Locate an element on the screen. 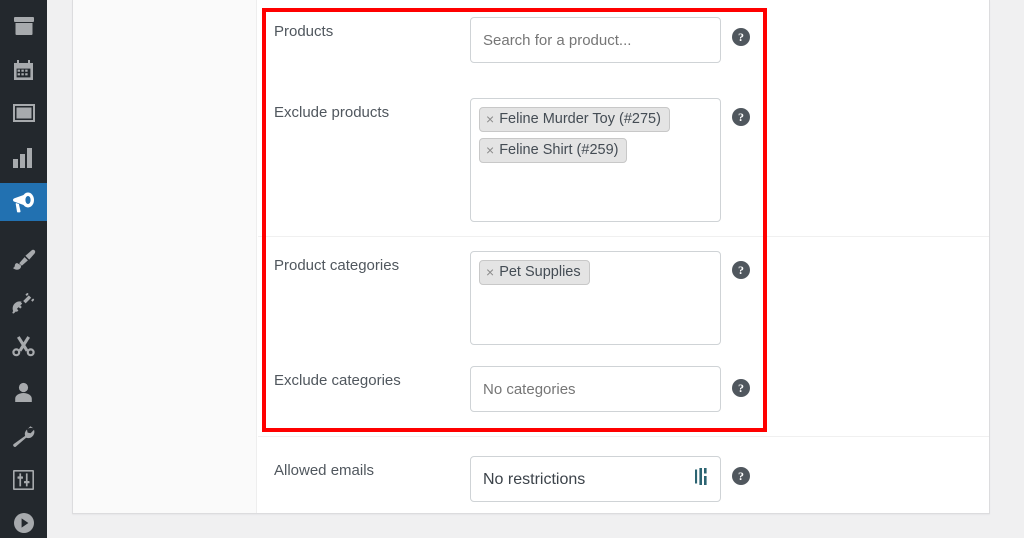  sidebar-item-marketing is located at coordinates (27, 202).